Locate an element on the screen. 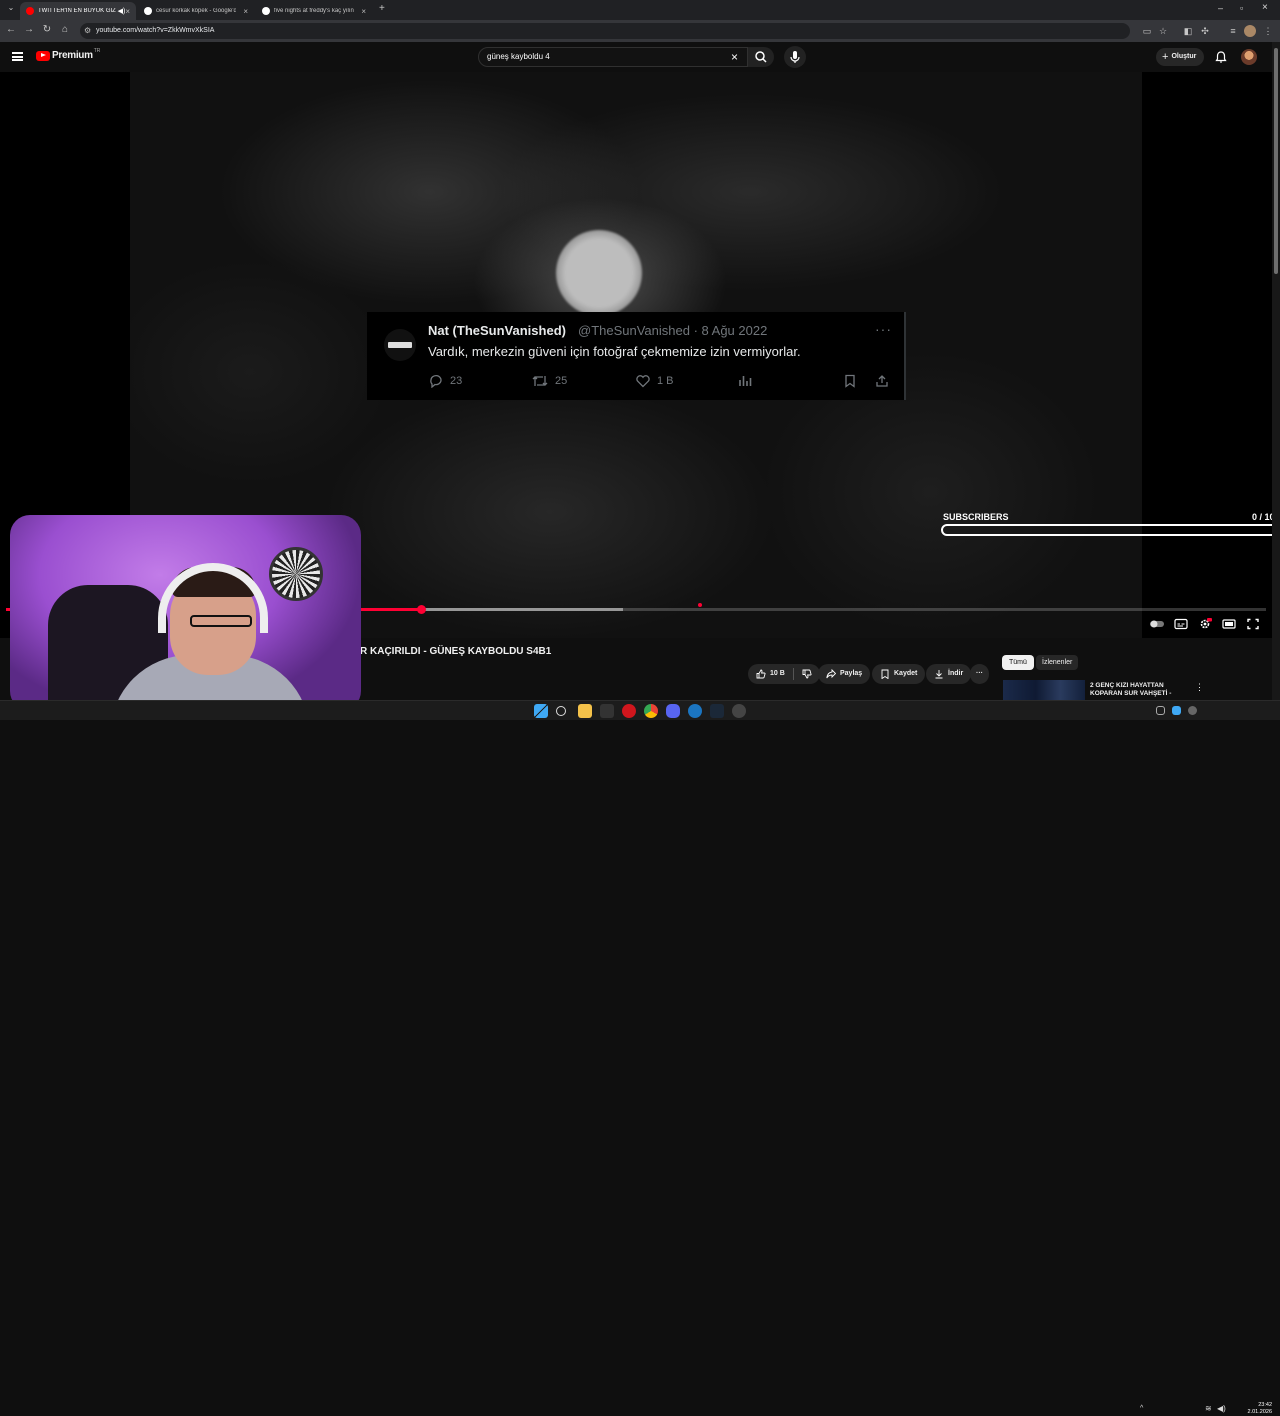 This screenshot has height=1416, width=1280. clock-date: 2.01.2026 is located at coordinates (1259, 1412).